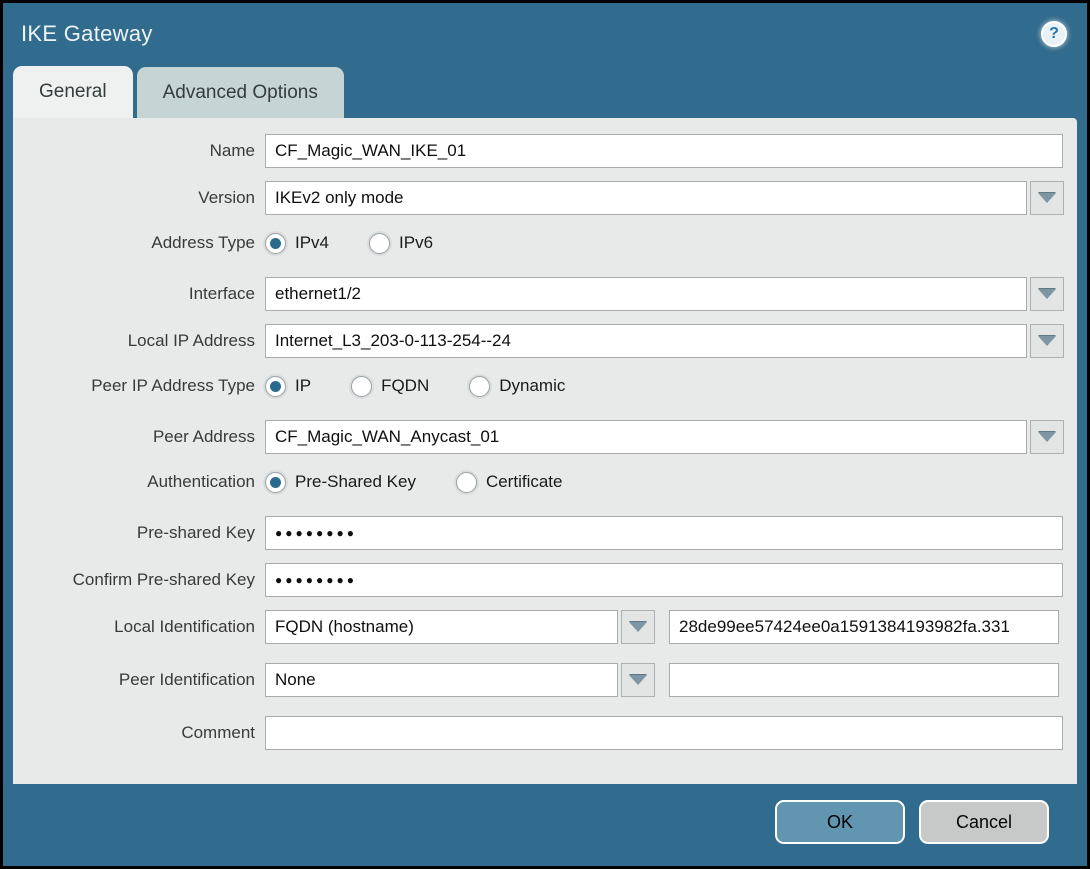  What do you see at coordinates (184, 626) in the screenshot?
I see `local-identification-label: Local Identification` at bounding box center [184, 626].